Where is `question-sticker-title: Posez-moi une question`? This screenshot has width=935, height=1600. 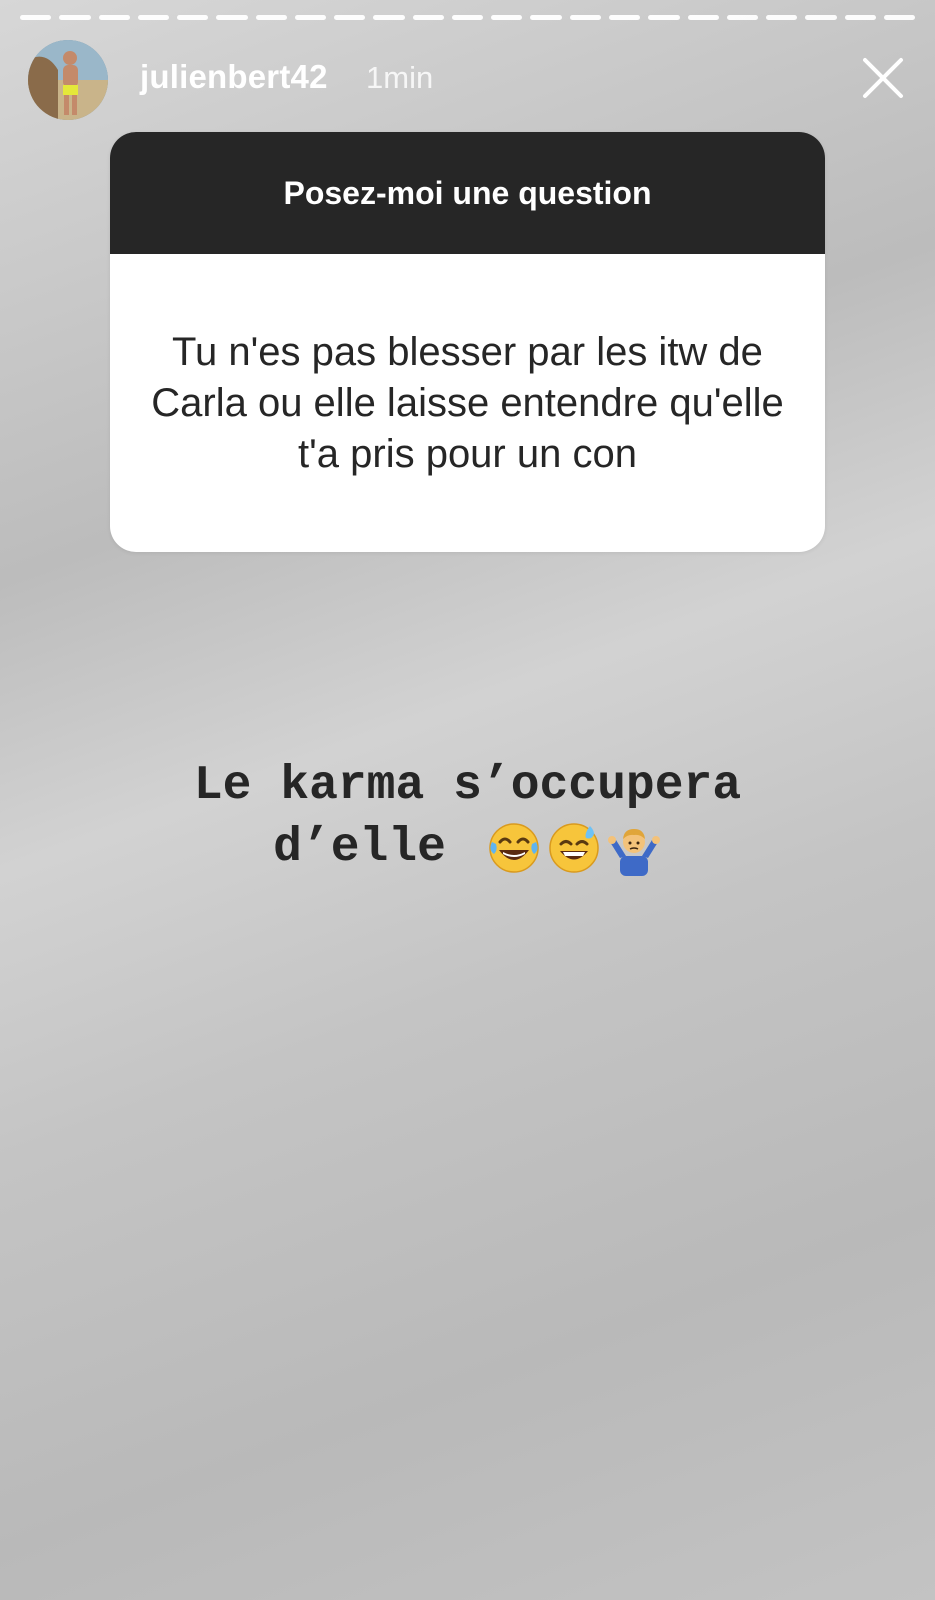
question-sticker-title: Posez-moi une question is located at coordinates (467, 192).